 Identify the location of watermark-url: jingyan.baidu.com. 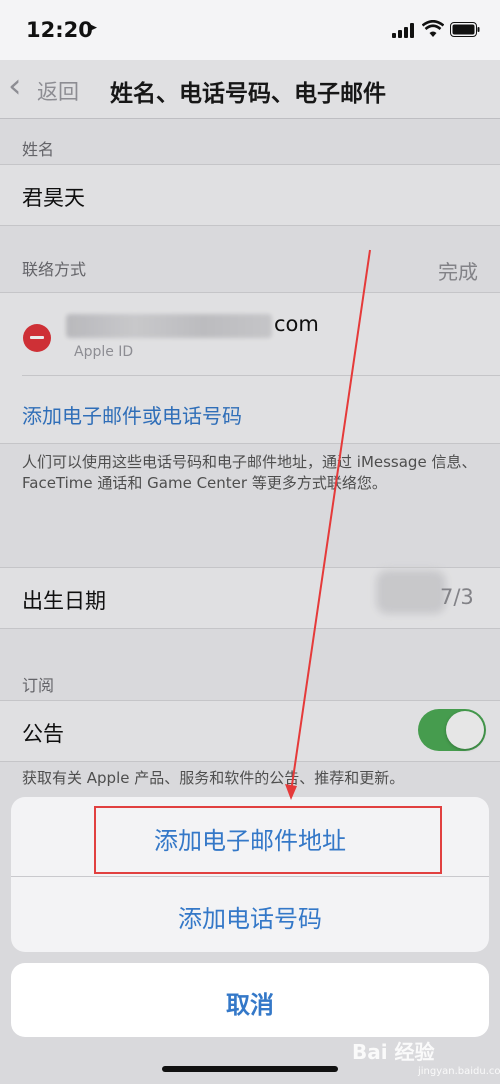
(459, 1071).